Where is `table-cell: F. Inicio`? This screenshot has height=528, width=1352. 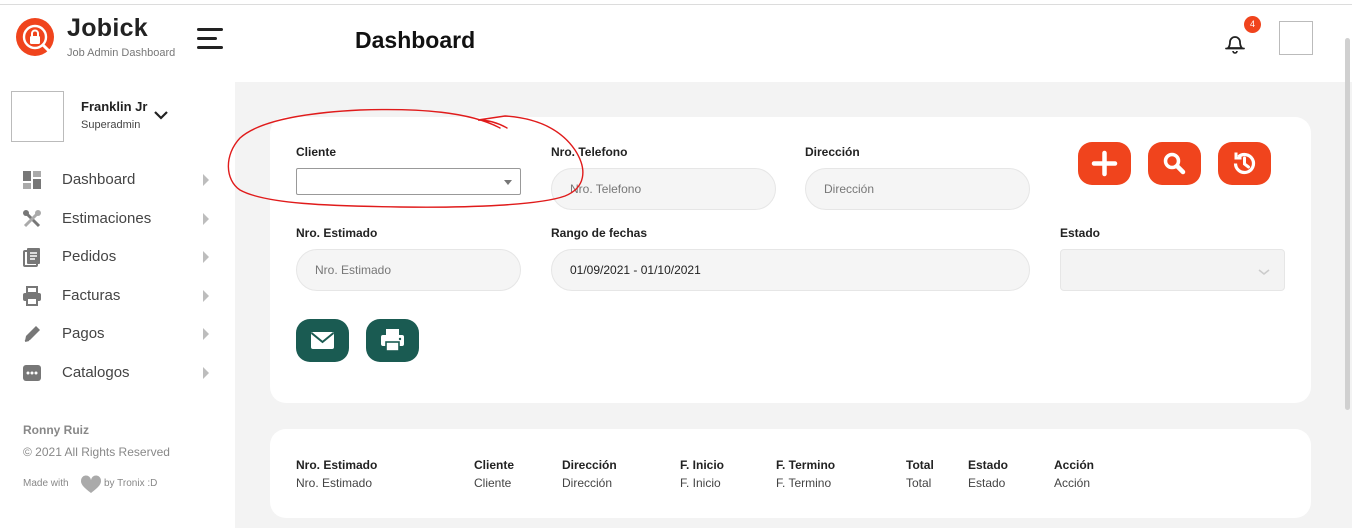 table-cell: F. Inicio is located at coordinates (700, 483).